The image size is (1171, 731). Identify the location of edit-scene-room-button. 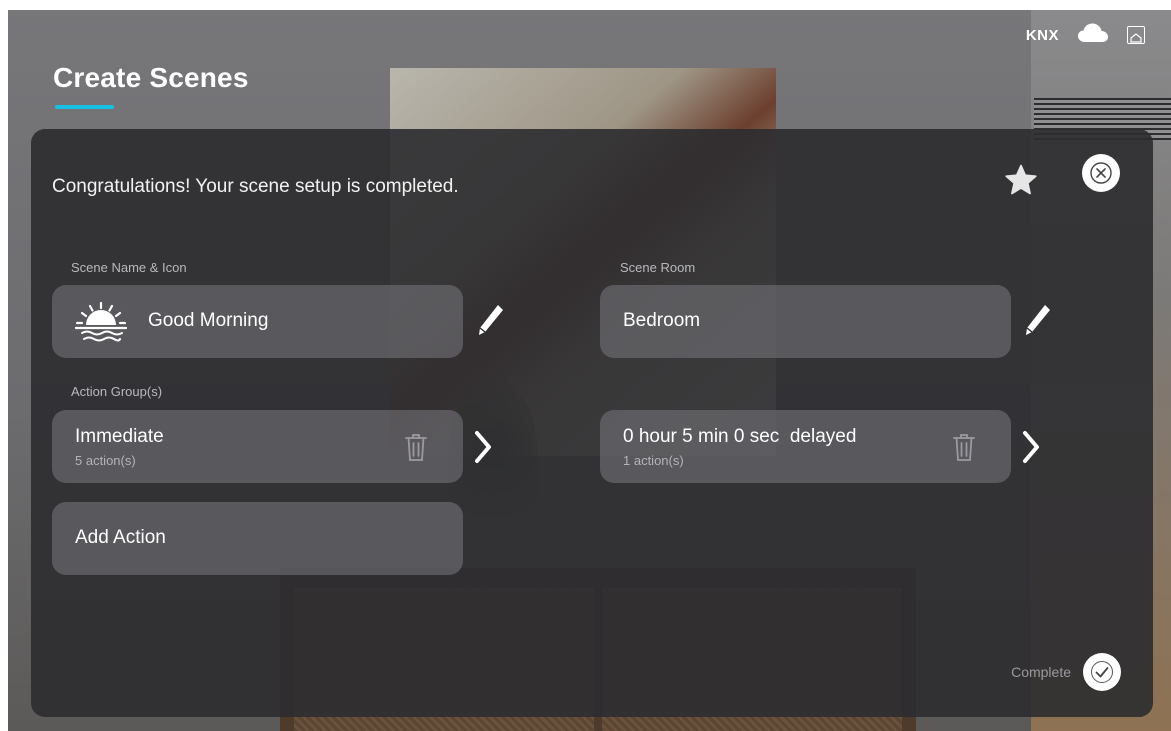
(1038, 320).